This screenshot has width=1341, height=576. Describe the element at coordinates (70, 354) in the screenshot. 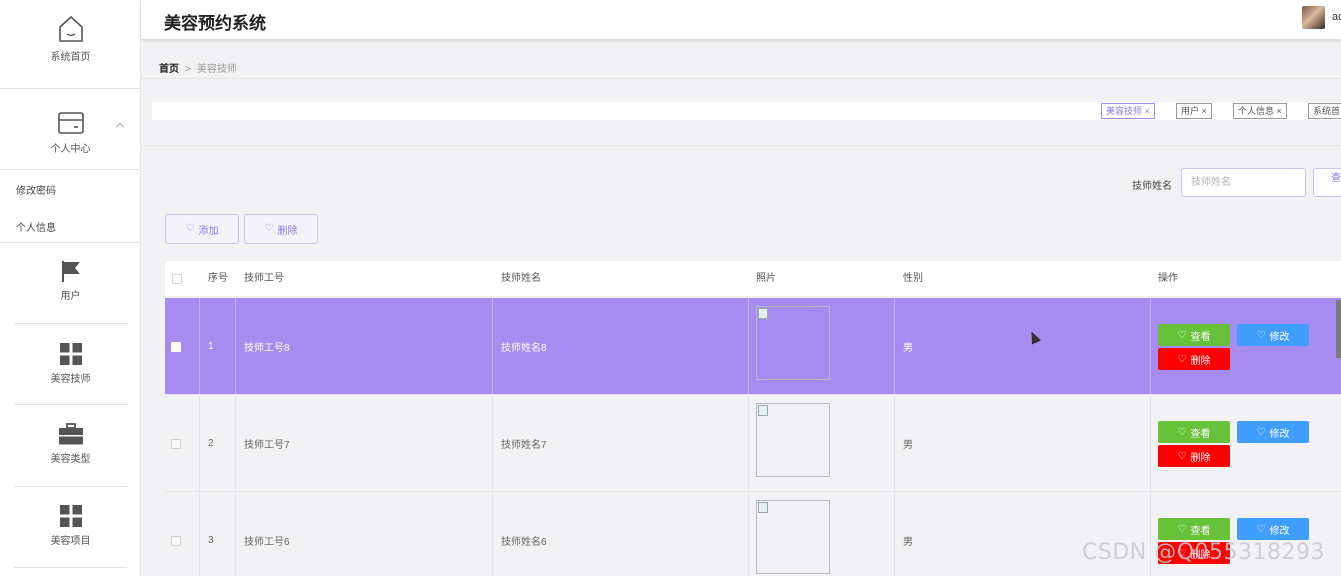

I see `grid-icon` at that location.